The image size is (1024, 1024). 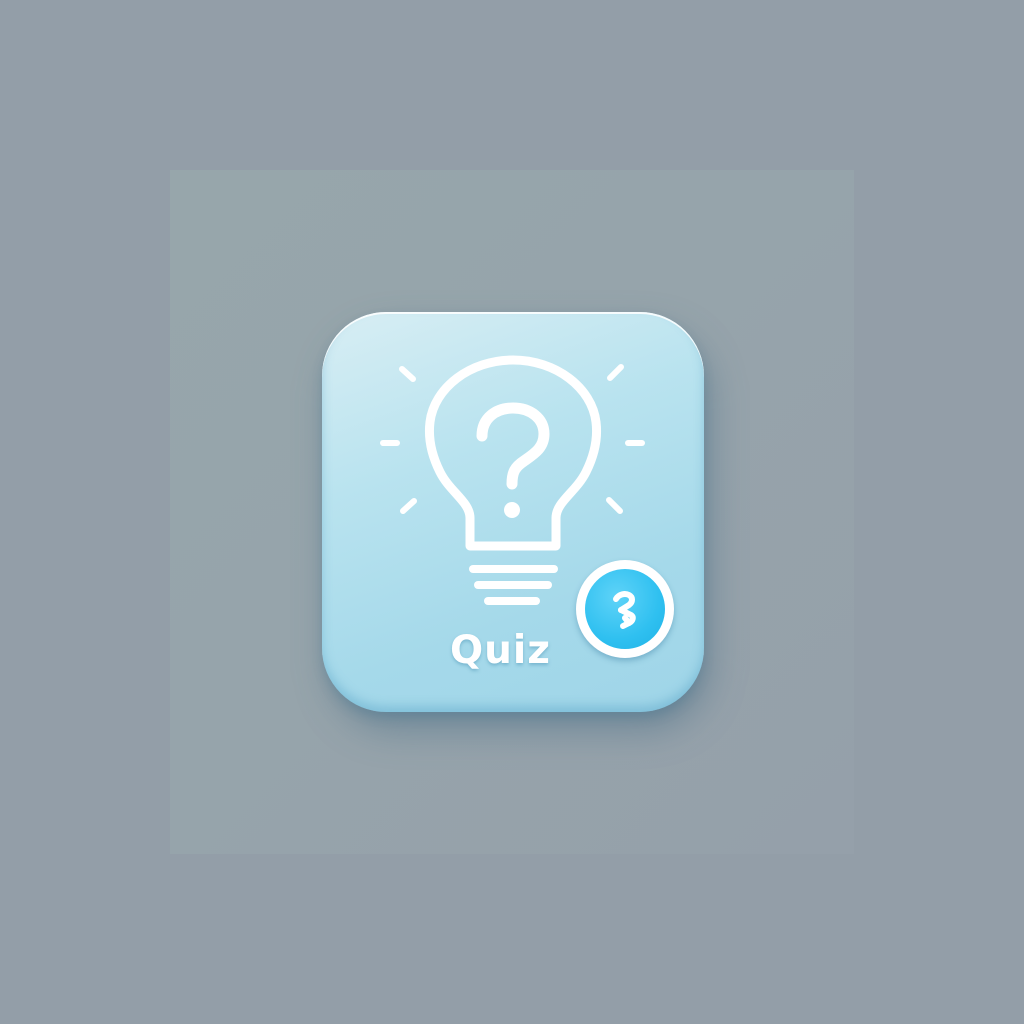 I want to click on ray-bottom-right, so click(x=614, y=505).